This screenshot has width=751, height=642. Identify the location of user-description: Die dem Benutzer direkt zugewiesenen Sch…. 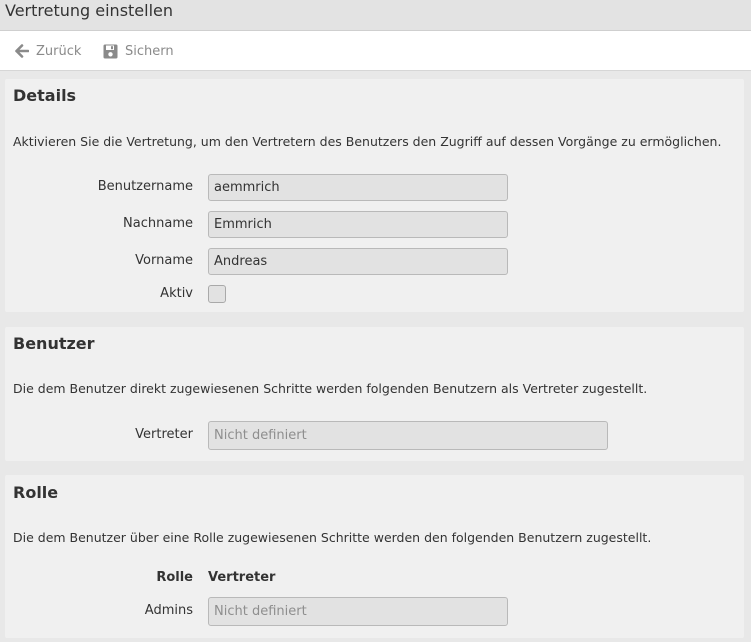
(330, 388).